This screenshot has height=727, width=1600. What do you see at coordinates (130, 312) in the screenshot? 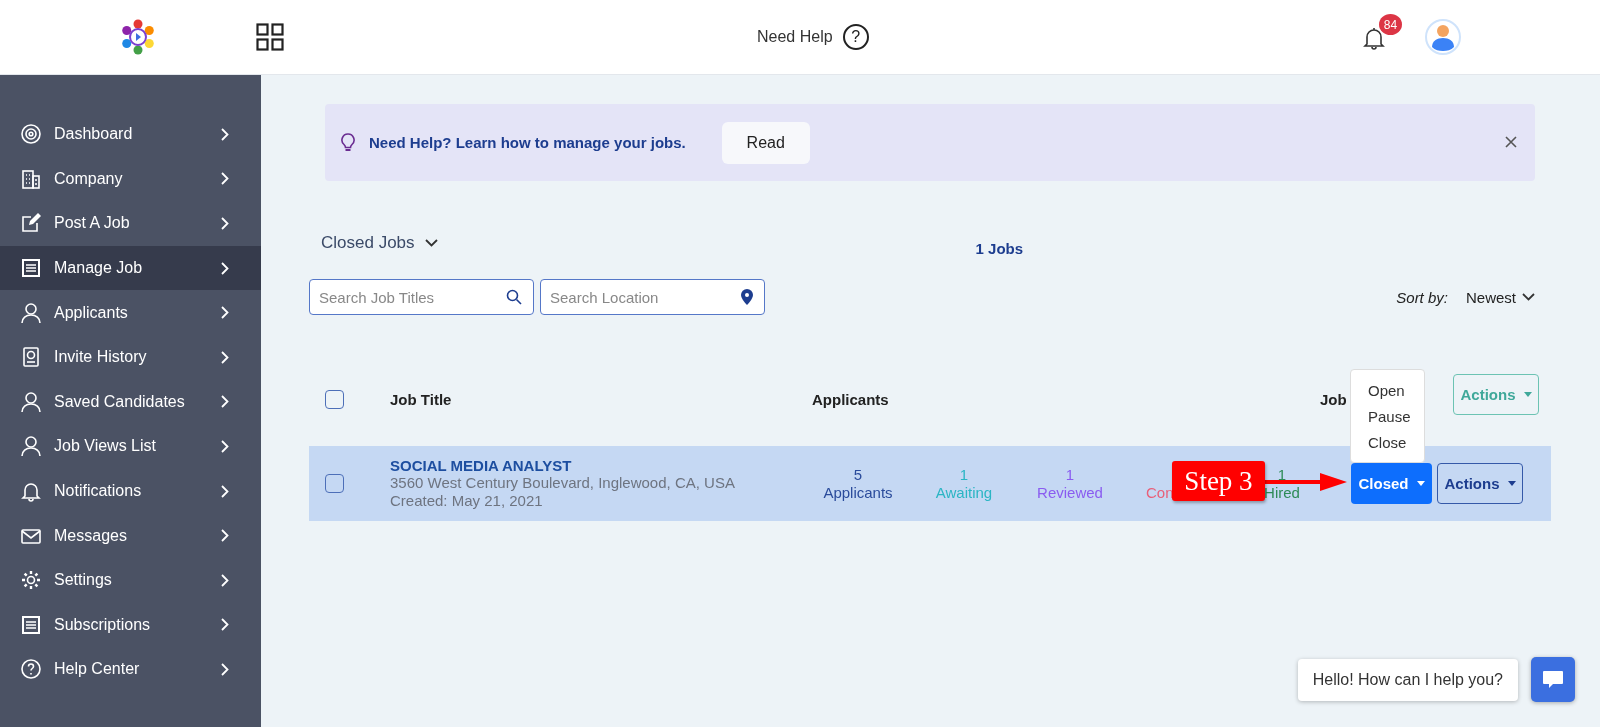
I see `sidebar-item: Applicants` at bounding box center [130, 312].